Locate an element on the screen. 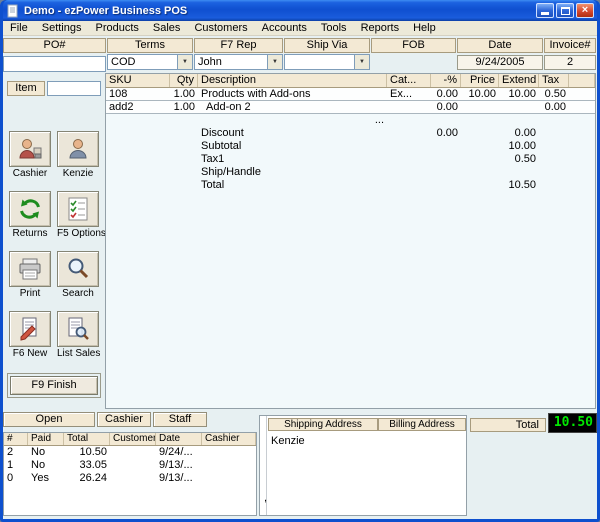 This screenshot has height=522, width=600. kenzie-button is located at coordinates (78, 149).